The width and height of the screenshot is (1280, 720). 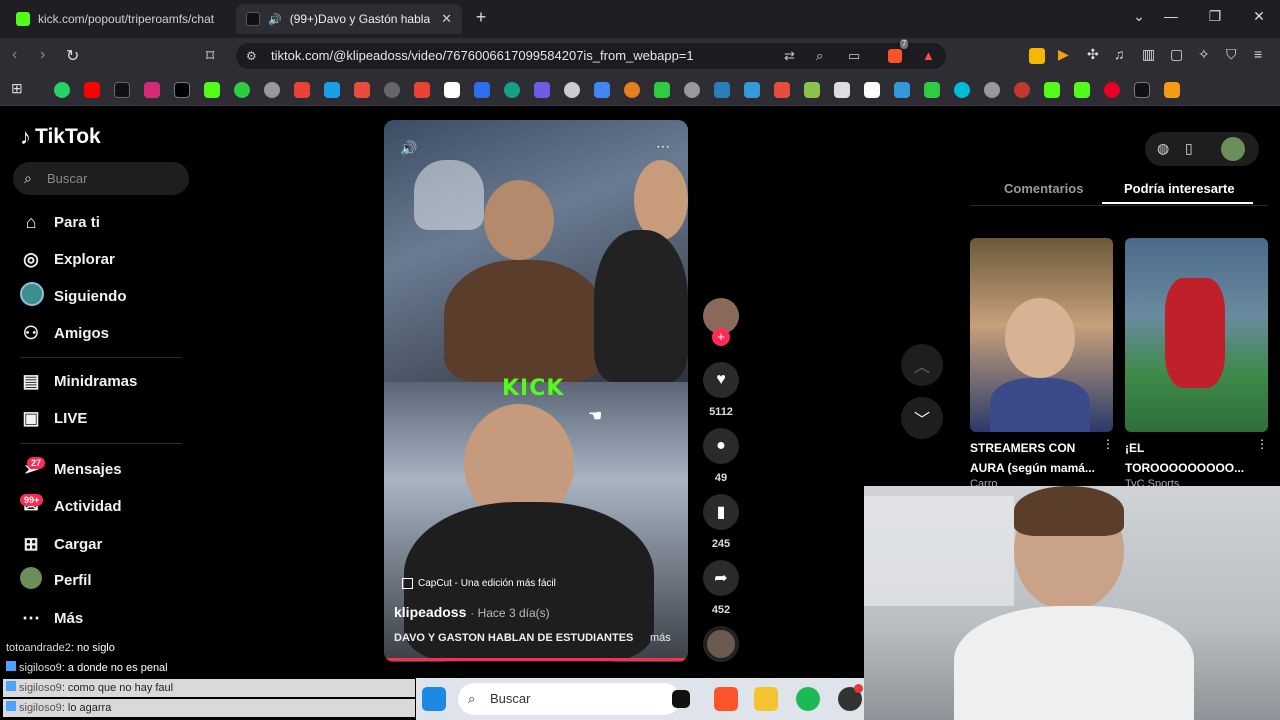 I want to click on tab-podria-interesarte: Podría interesarte, so click(x=1179, y=188).